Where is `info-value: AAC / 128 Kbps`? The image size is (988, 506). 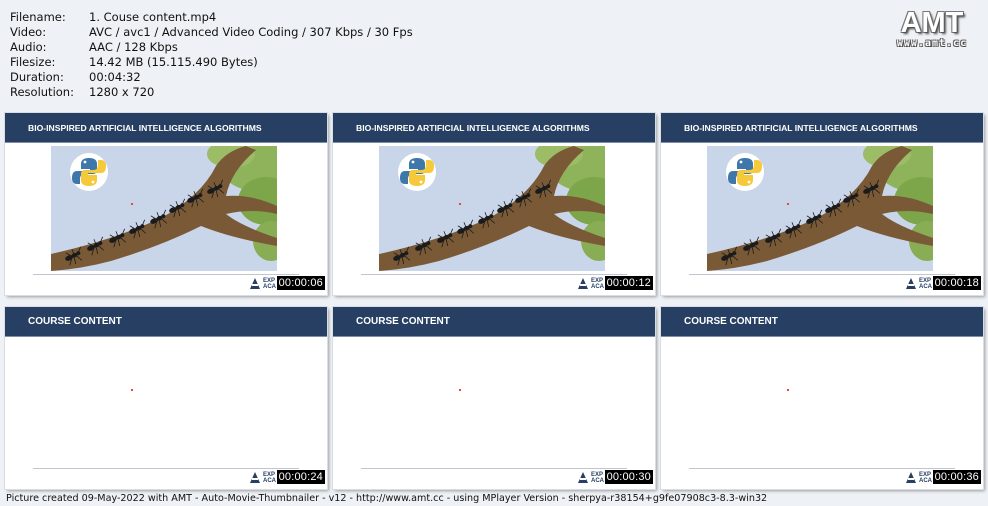 info-value: AAC / 128 Kbps is located at coordinates (133, 47).